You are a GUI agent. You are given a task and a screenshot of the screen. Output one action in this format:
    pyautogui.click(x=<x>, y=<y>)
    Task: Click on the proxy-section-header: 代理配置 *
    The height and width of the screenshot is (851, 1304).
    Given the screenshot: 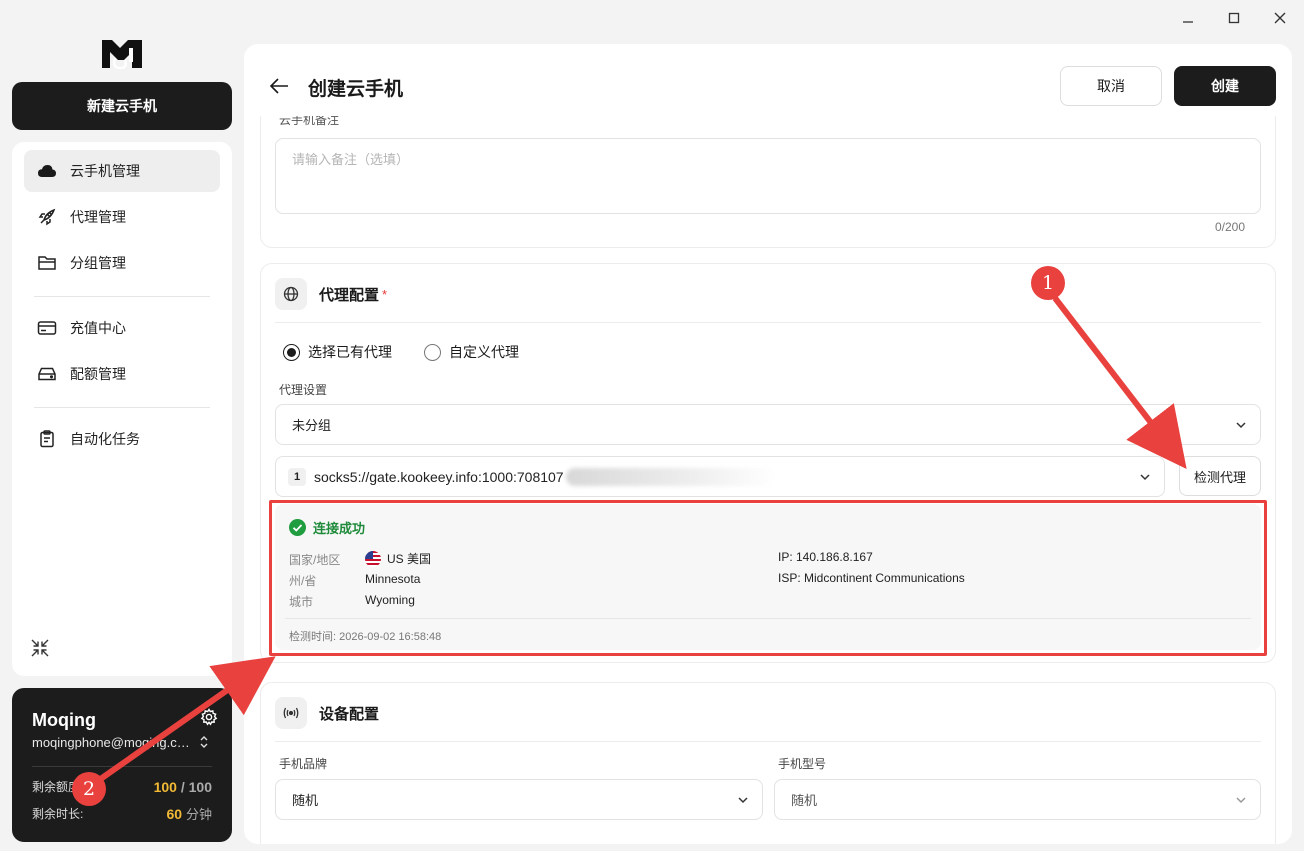 What is the action you would take?
    pyautogui.click(x=331, y=294)
    